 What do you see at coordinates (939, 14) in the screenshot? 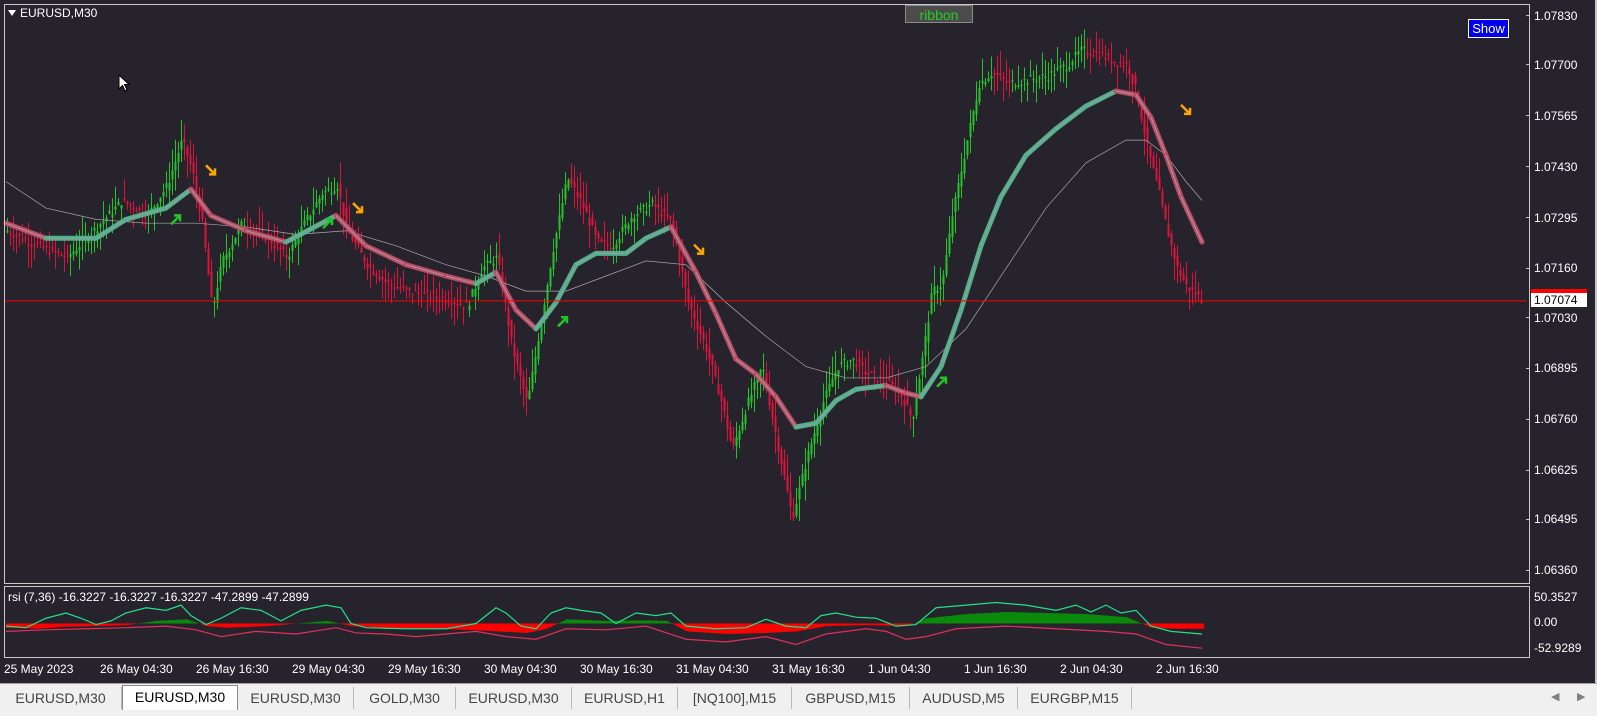
I see `ribbon-button: ribbon` at bounding box center [939, 14].